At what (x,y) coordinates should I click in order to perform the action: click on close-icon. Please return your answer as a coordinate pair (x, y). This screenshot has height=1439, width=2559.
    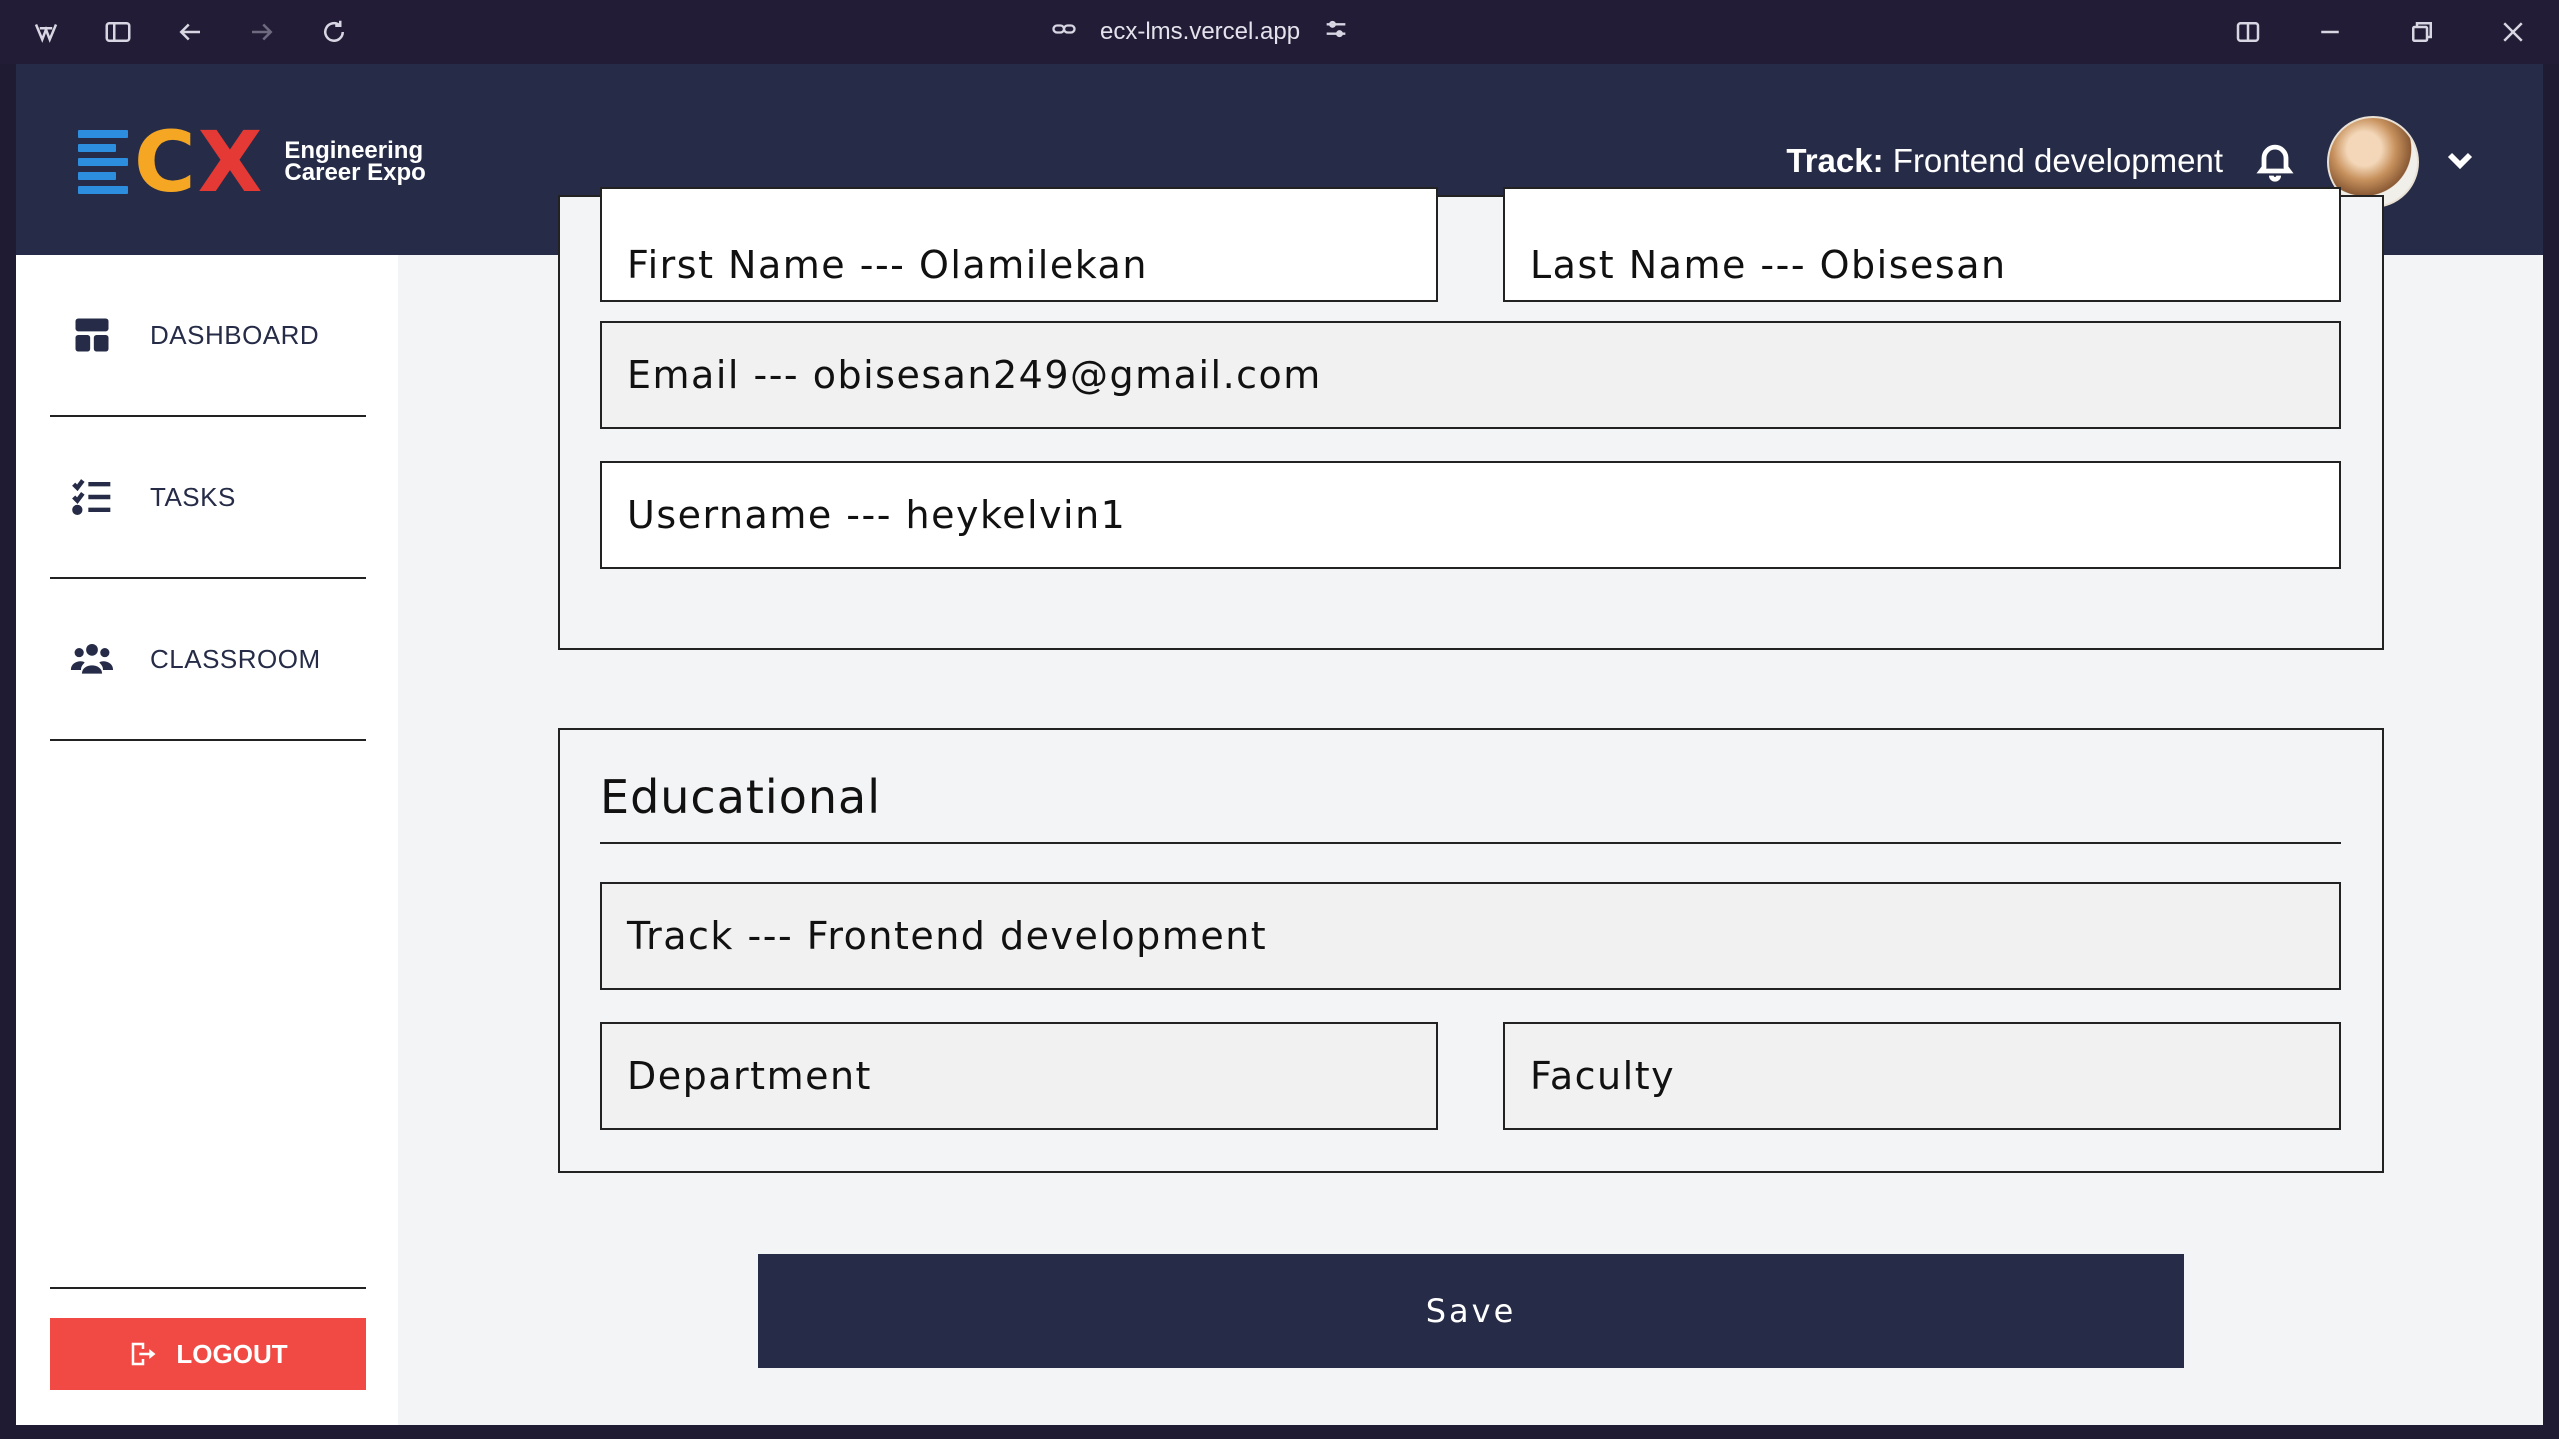
    Looking at the image, I should click on (2513, 32).